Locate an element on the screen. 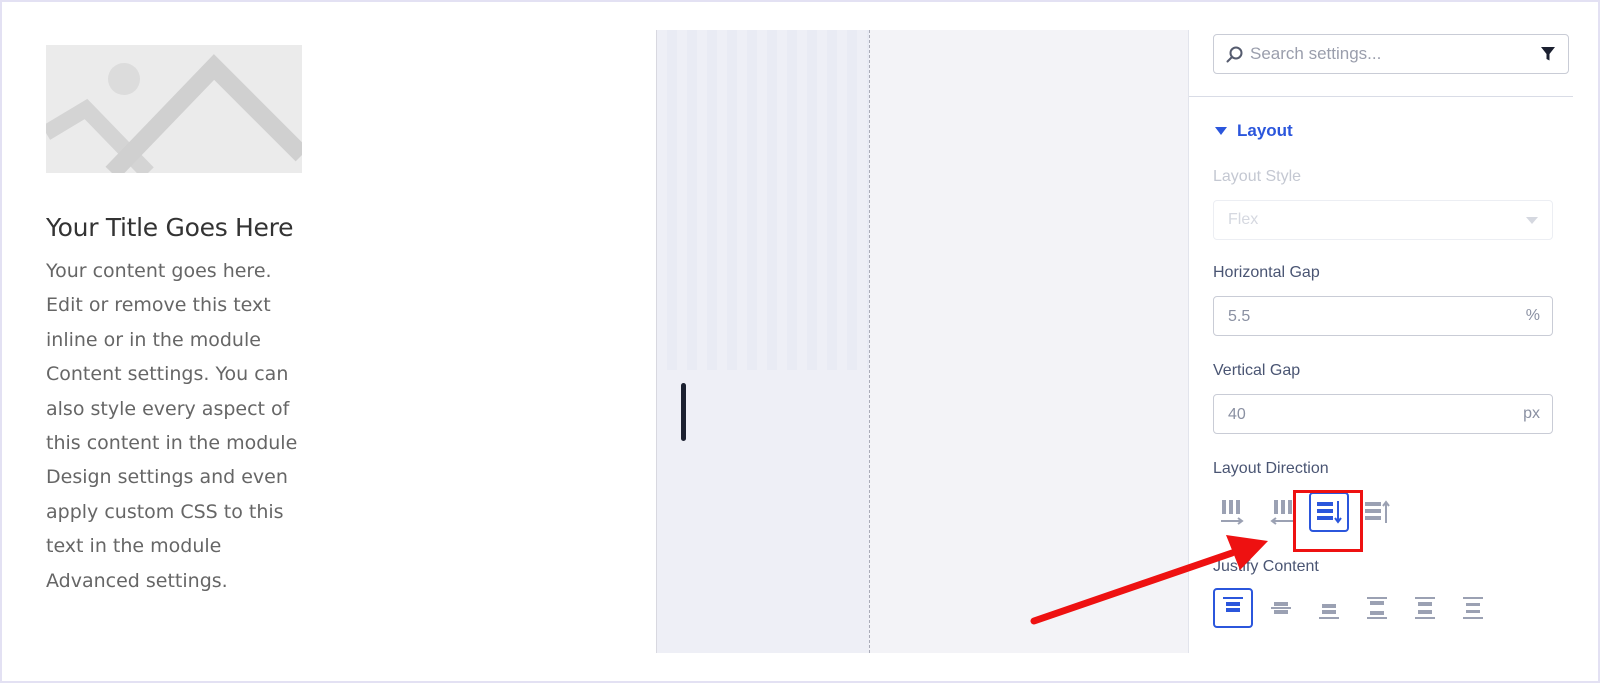 The height and width of the screenshot is (683, 1600). justify-content-label: Justify Content is located at coordinates (1266, 566).